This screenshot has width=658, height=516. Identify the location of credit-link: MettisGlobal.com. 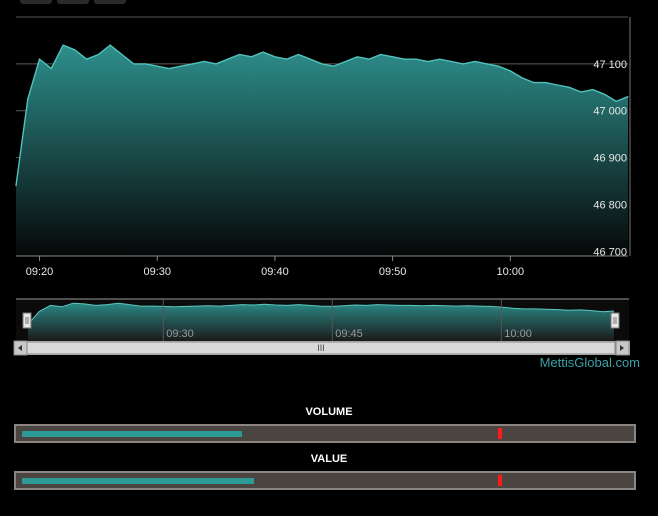
(590, 362).